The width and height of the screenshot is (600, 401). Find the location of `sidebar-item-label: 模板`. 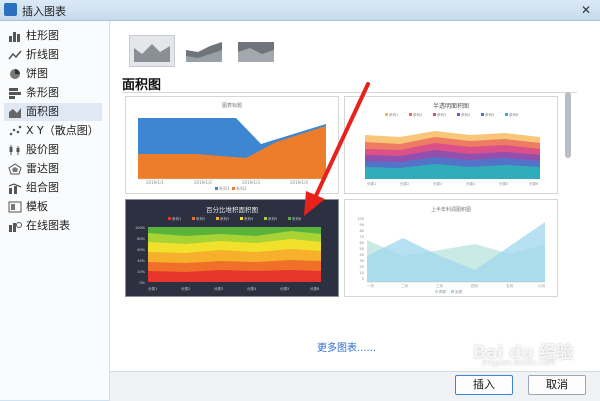

sidebar-item-label: 模板 is located at coordinates (37, 206).